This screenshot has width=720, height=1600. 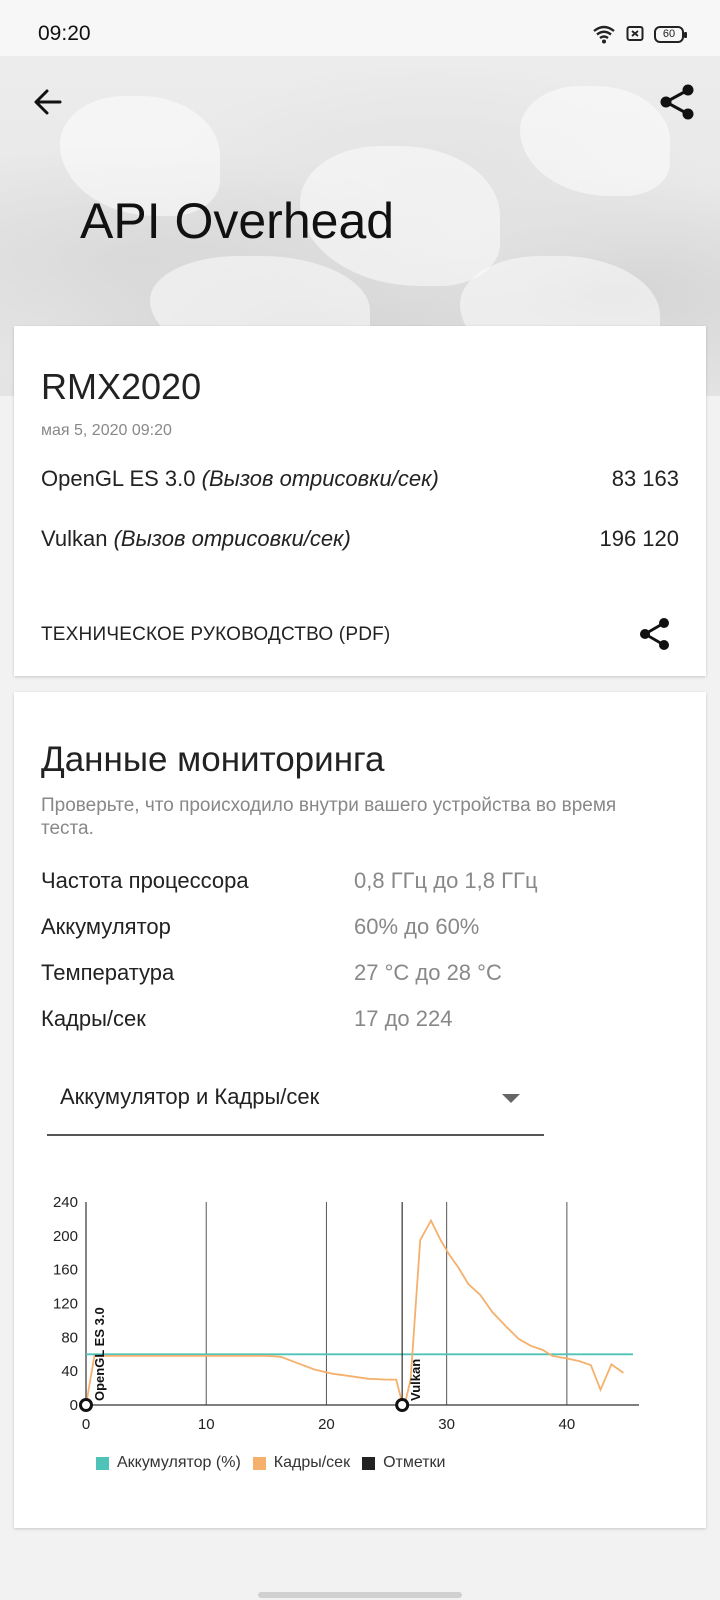 I want to click on api-name: OpenGL ES 3.0, so click(x=118, y=478).